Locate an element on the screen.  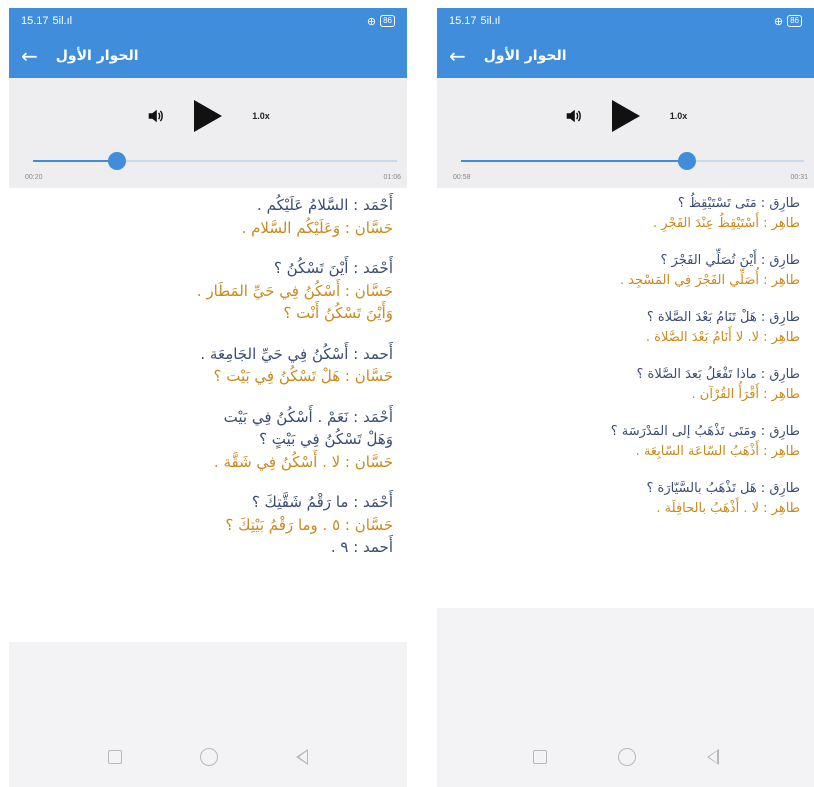
dialogue-line: أَحمد : أَسْكُنُ فِي حَيِّ الجَامِعَة . is located at coordinates (296, 353).